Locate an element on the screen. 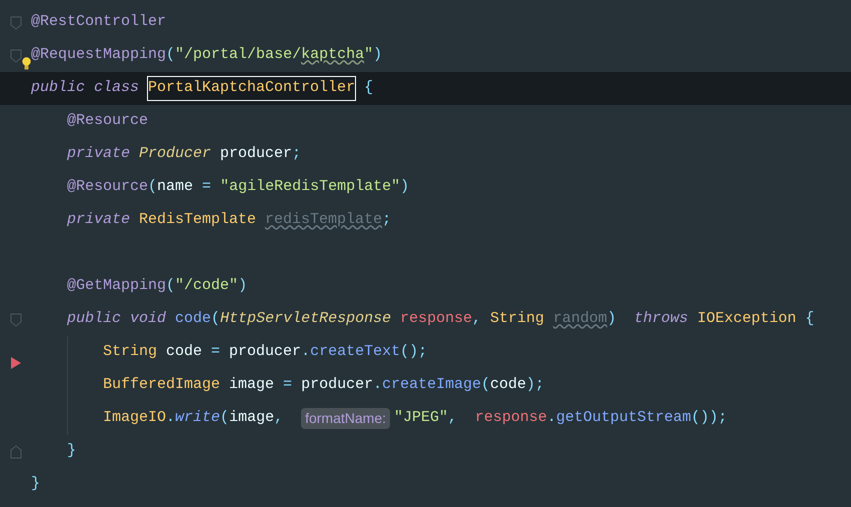 The height and width of the screenshot is (507, 851). type-text: ImageIO is located at coordinates (134, 418).